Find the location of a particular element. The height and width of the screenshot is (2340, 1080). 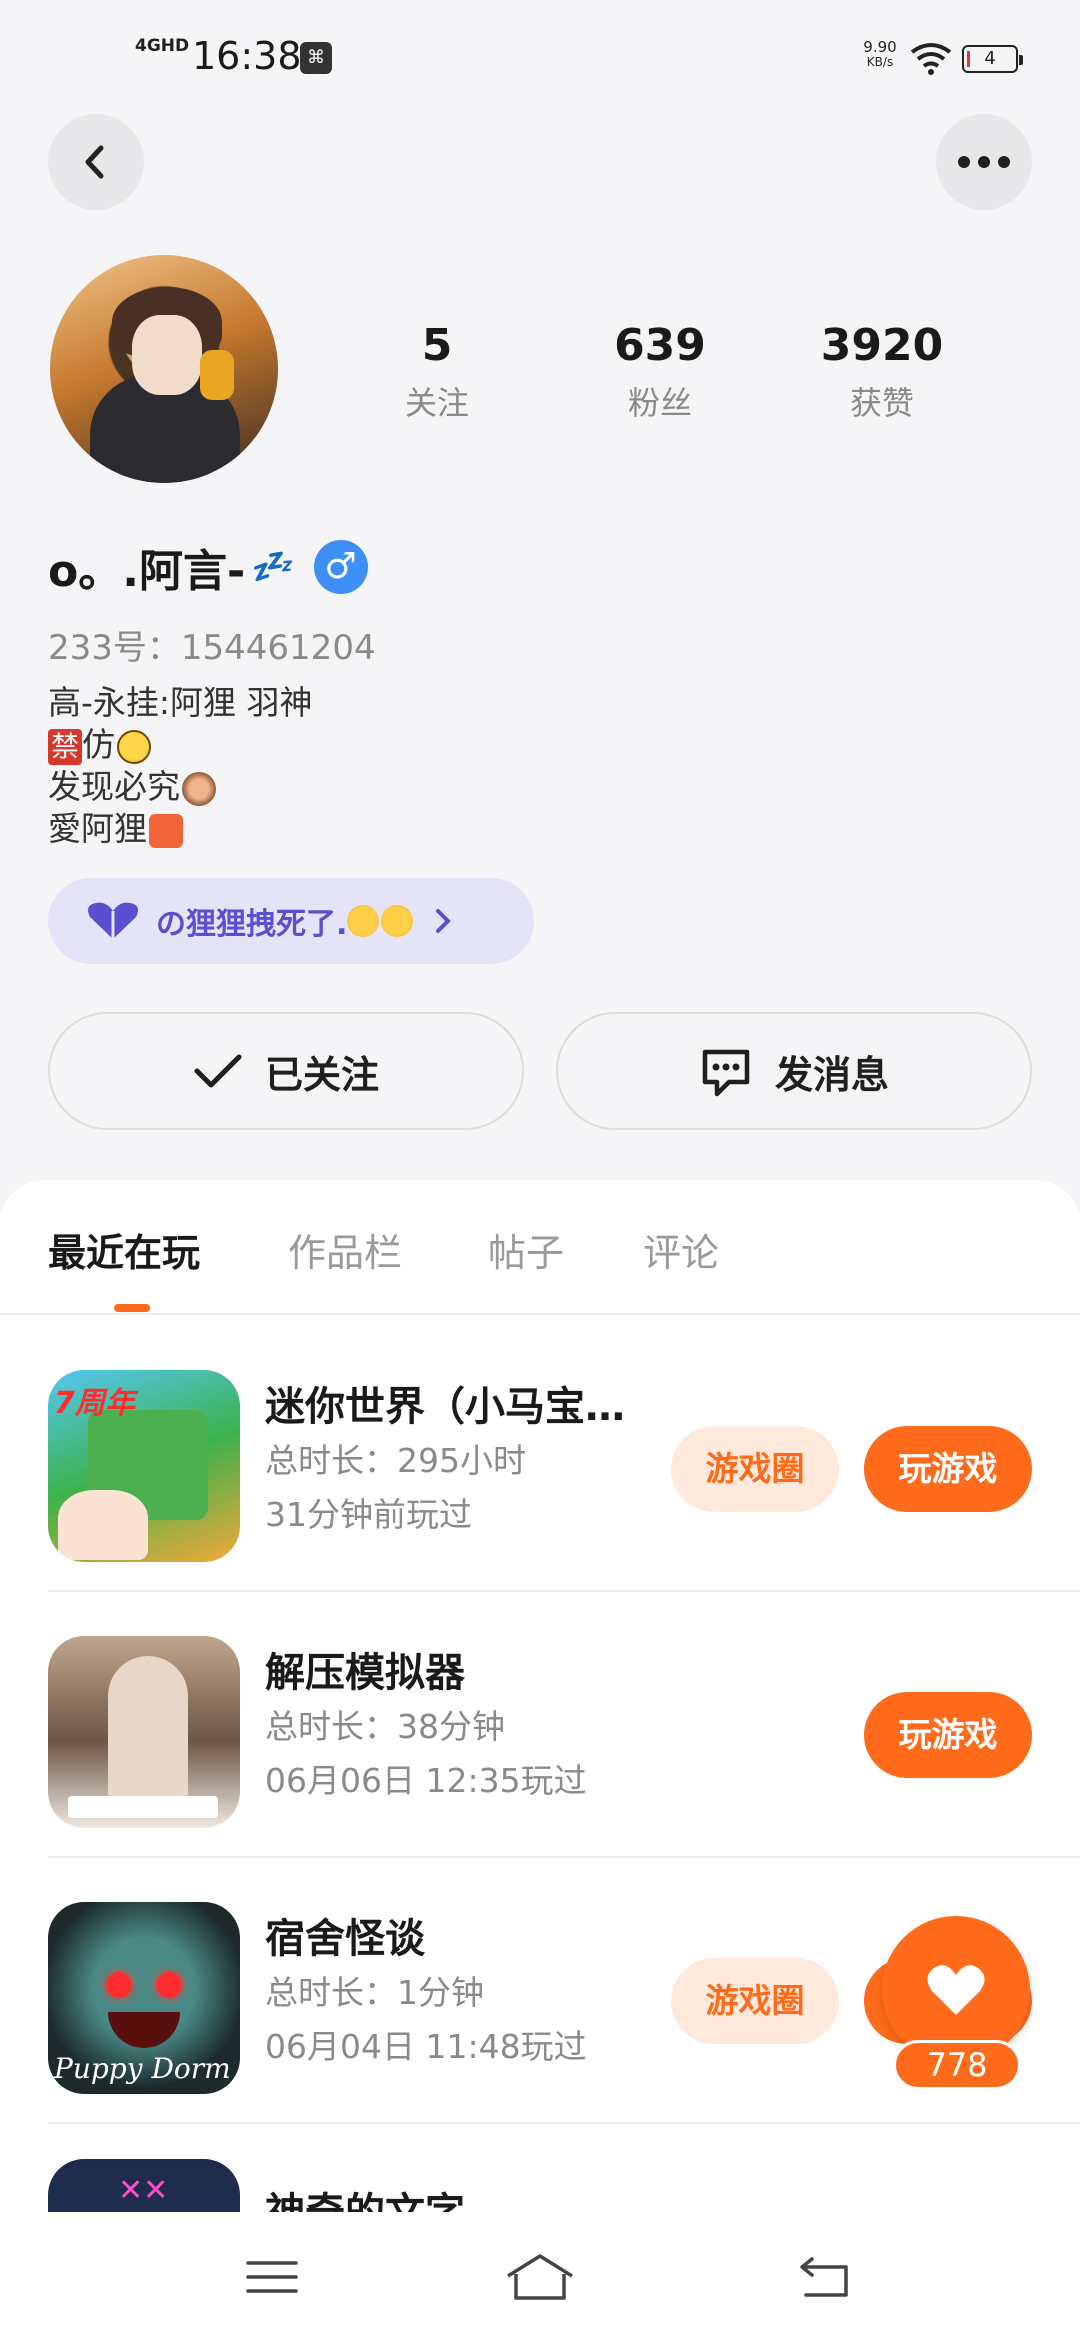

user-id: 233号：154461204 is located at coordinates (212, 648).